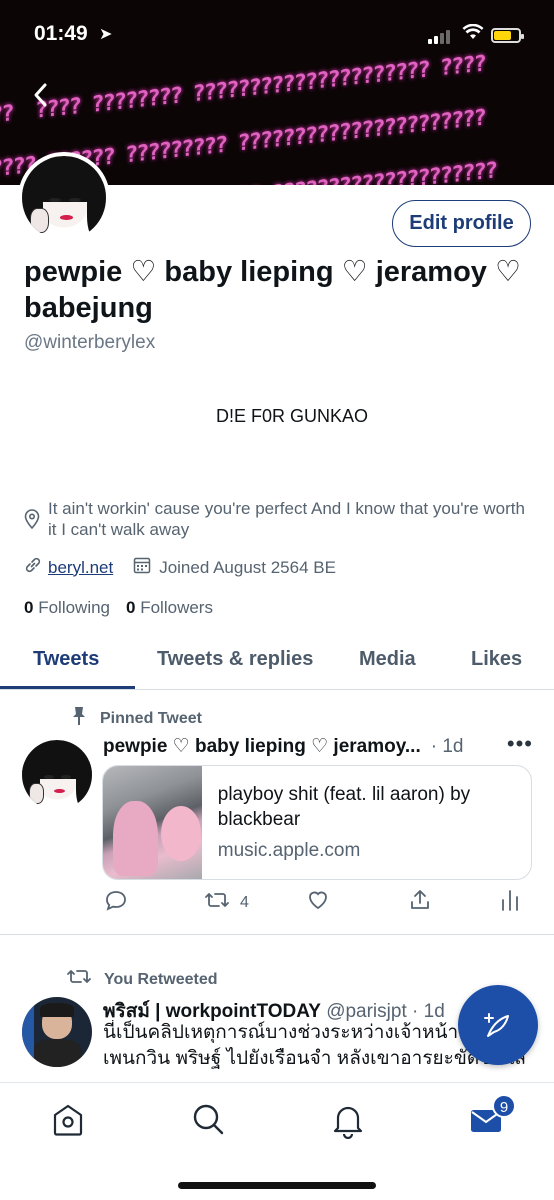 This screenshot has height=1200, width=554. Describe the element at coordinates (151, 718) in the screenshot. I see `pinned-label: Pinned Tweet` at that location.